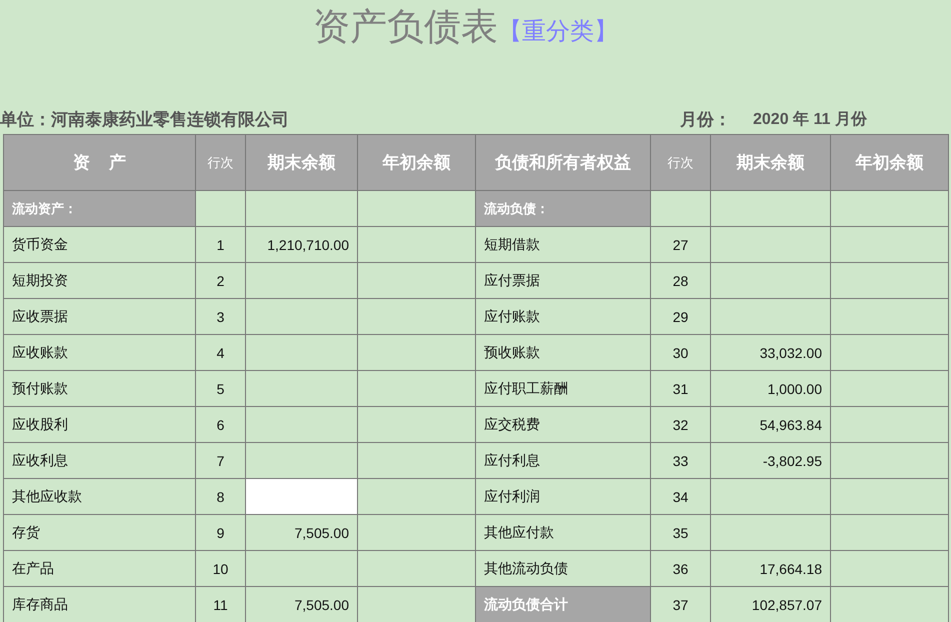  I want to click on table-cell: 应付利息, so click(563, 460).